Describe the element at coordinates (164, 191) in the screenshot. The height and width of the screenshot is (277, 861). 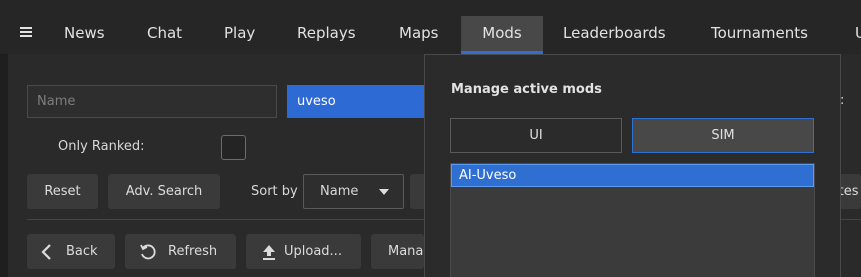
I see `adv-search-button: Adv. Search` at that location.